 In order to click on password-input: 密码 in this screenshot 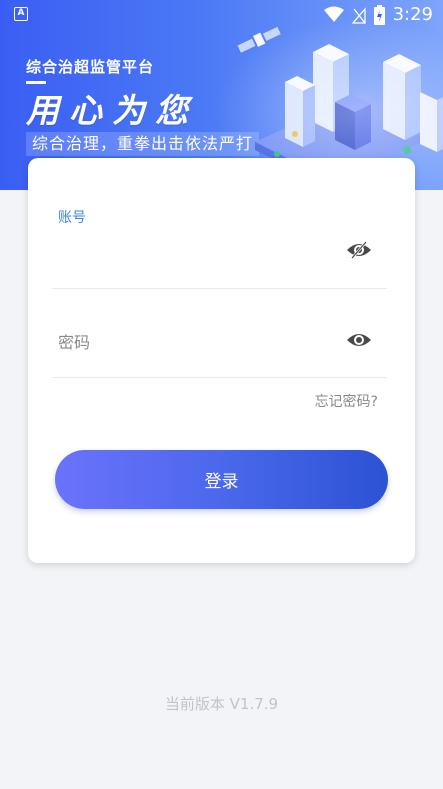, I will do `click(74, 341)`.